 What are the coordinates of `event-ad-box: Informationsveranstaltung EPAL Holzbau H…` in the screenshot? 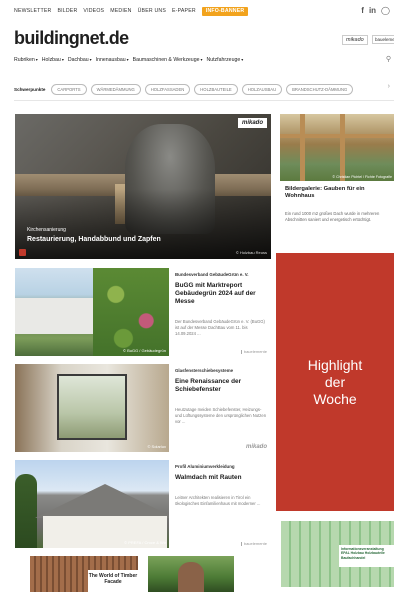 It's located at (366, 556).